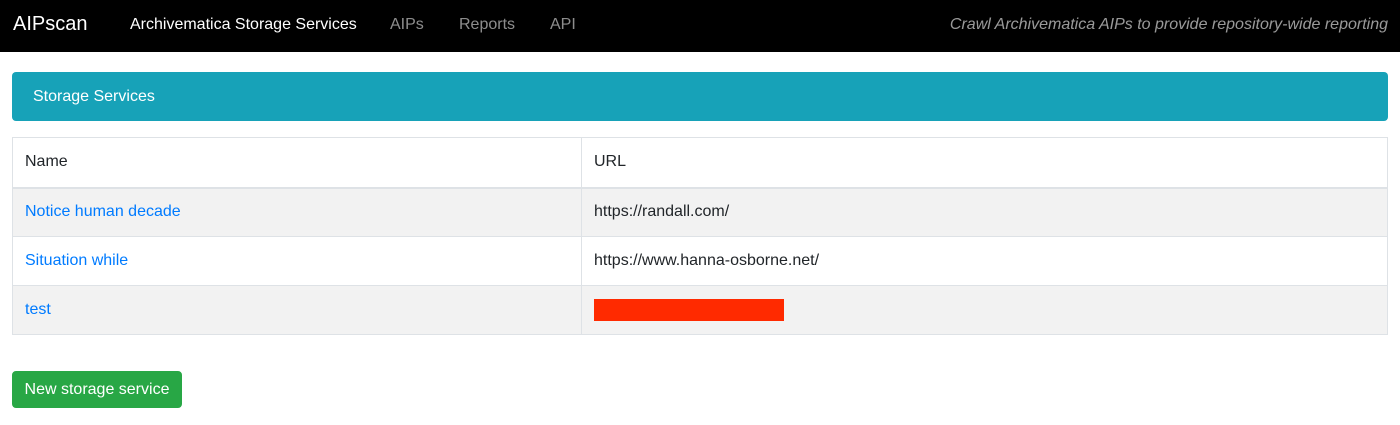 The height and width of the screenshot is (425, 1400). What do you see at coordinates (38, 309) in the screenshot?
I see `storage-service-link: test` at bounding box center [38, 309].